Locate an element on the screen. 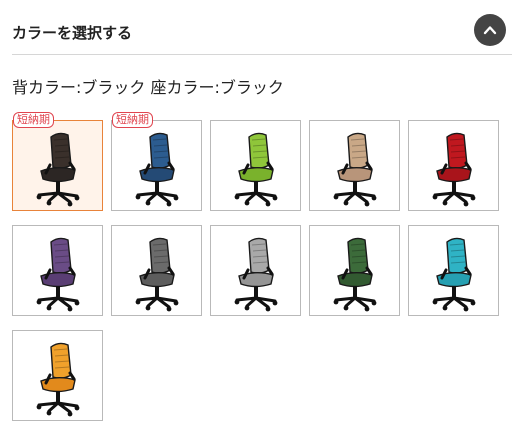  selected-color-text: 背カラー:ブラック 座カラー:ブラック is located at coordinates (148, 87).